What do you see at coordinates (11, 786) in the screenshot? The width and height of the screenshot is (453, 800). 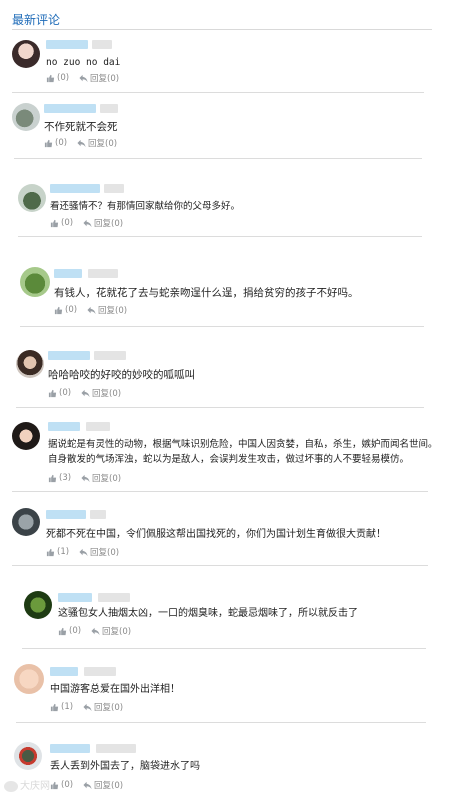 I see `weibo-logo-icon` at bounding box center [11, 786].